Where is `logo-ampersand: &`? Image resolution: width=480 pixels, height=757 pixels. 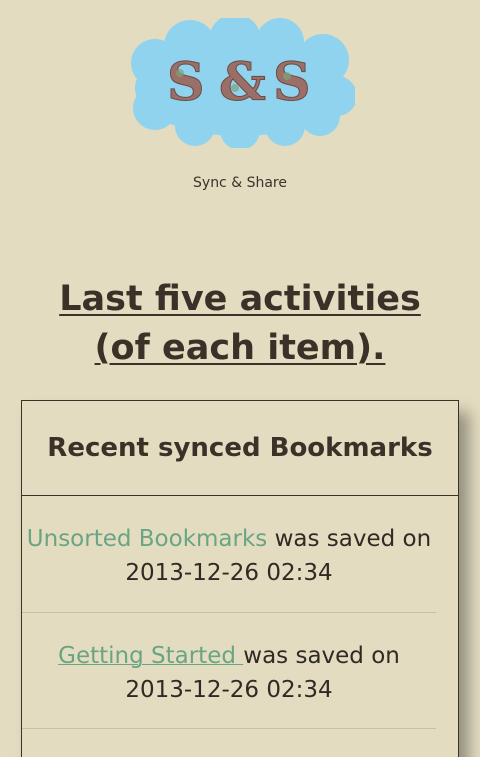 logo-ampersand: & is located at coordinates (242, 82).